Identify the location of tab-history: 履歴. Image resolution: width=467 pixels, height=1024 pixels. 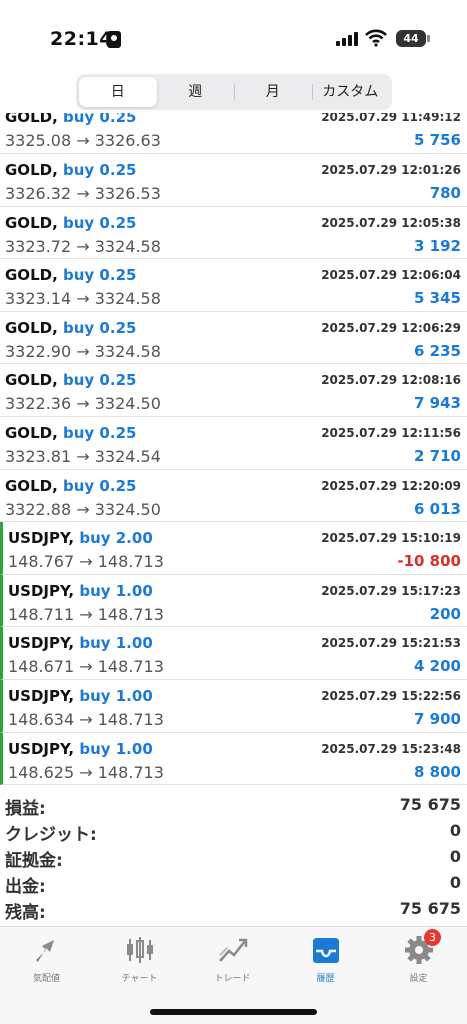
(325, 959).